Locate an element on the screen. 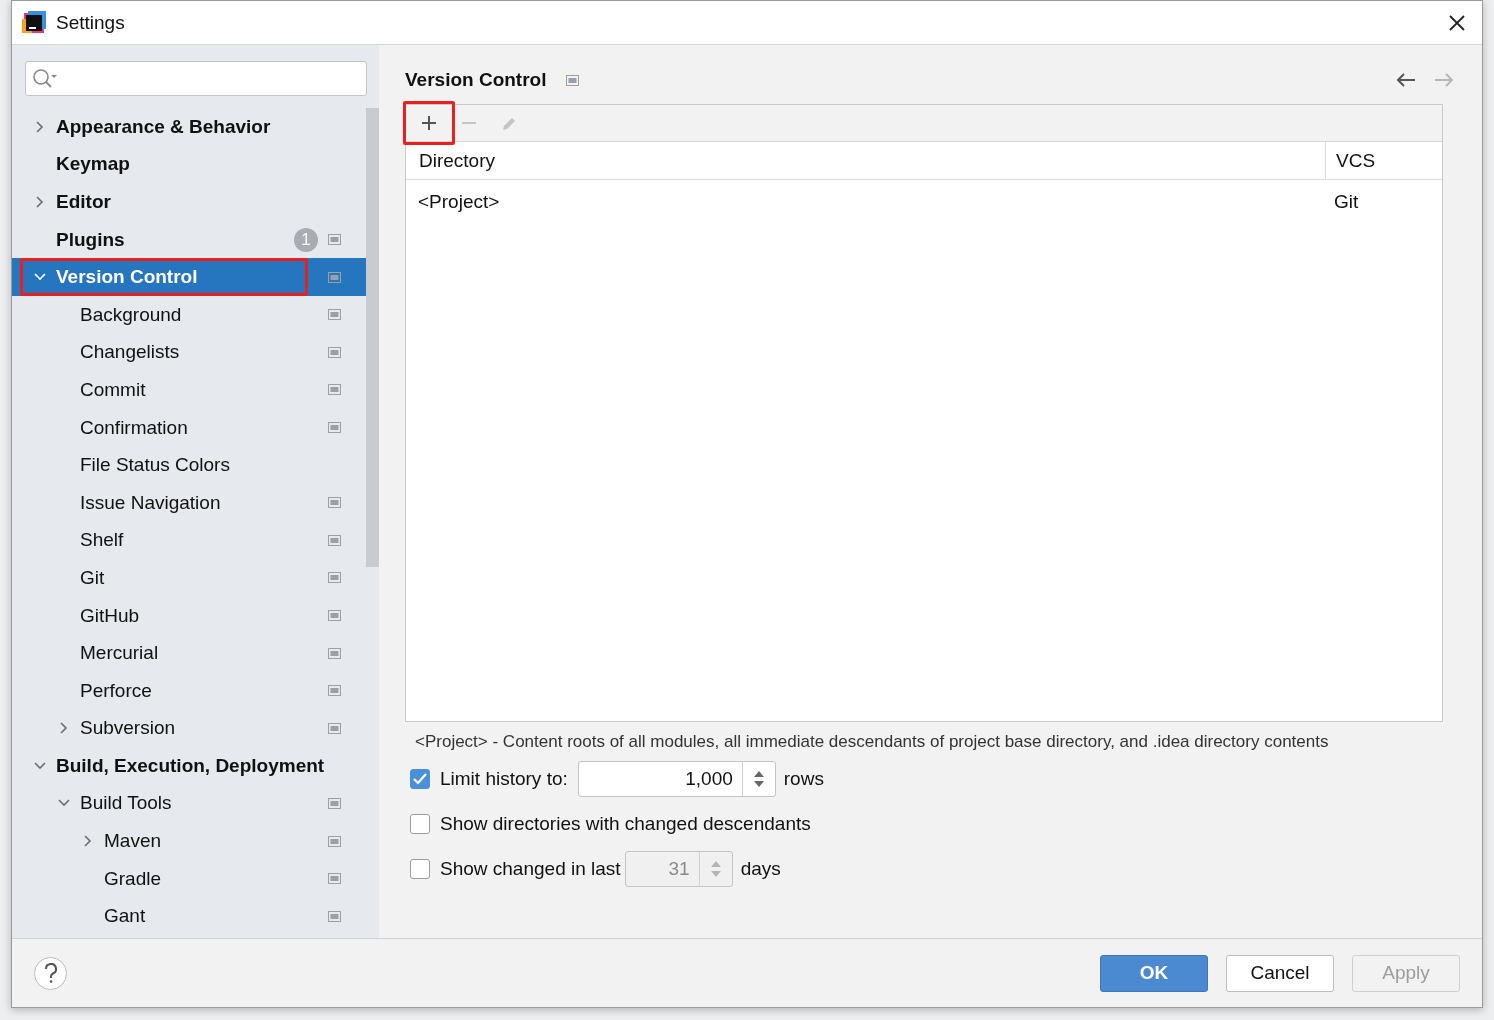  checkbox-label: Limit history to: is located at coordinates (504, 779).